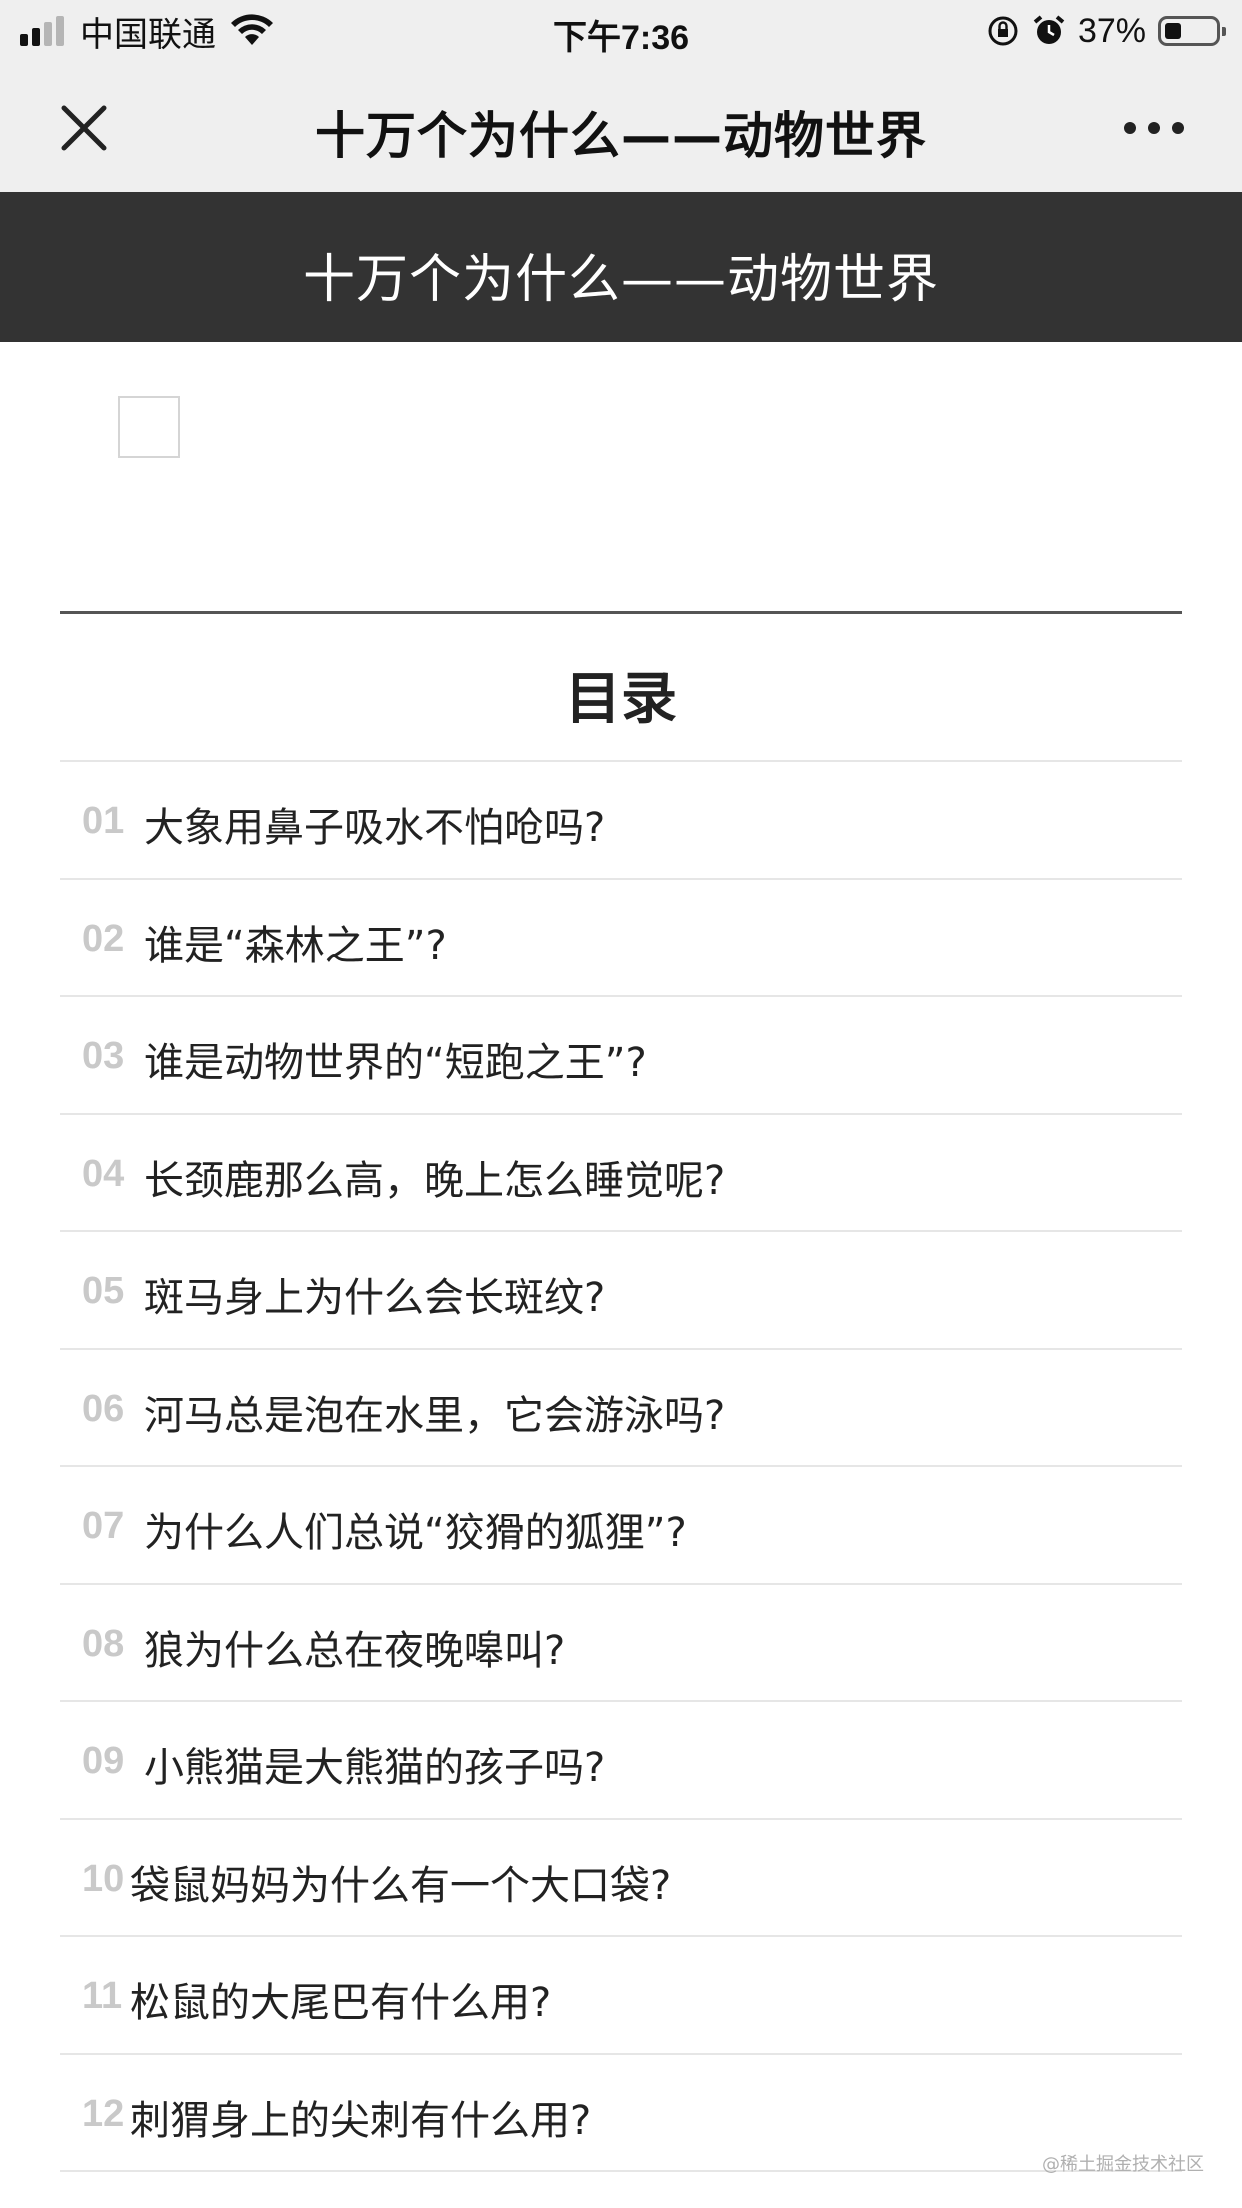 The width and height of the screenshot is (1242, 2208). What do you see at coordinates (103, 821) in the screenshot?
I see `toc-item-number: 01` at bounding box center [103, 821].